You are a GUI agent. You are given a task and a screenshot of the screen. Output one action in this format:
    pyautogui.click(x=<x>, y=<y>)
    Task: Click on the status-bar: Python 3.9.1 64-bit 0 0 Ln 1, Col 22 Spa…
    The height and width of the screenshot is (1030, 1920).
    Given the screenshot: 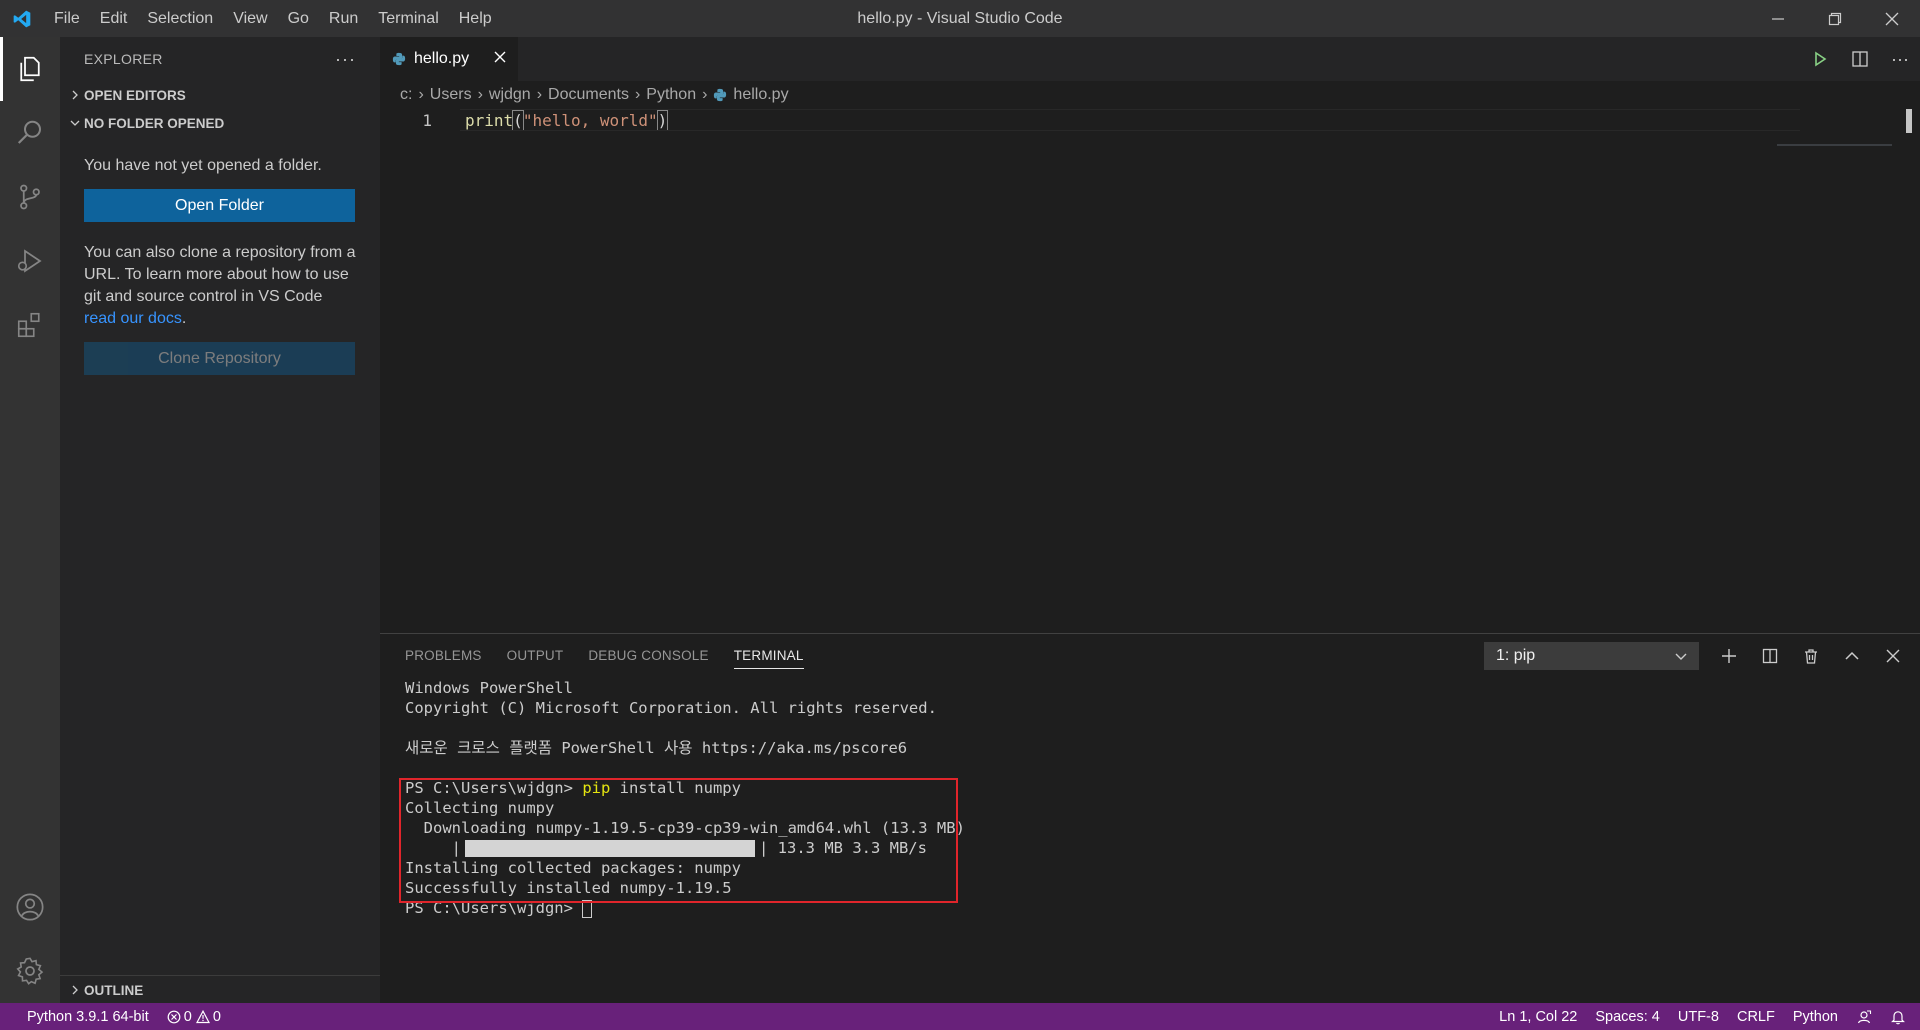 What is the action you would take?
    pyautogui.click(x=960, y=1016)
    